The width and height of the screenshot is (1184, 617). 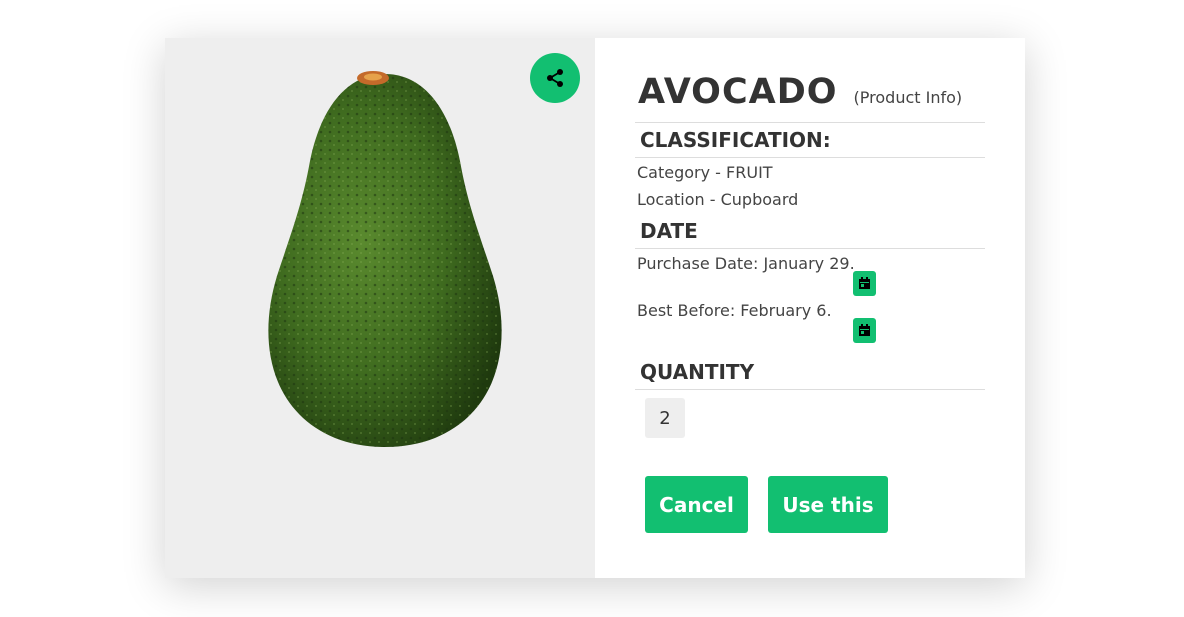 I want to click on title-row: AVOCADO (Product Info), so click(x=800, y=92).